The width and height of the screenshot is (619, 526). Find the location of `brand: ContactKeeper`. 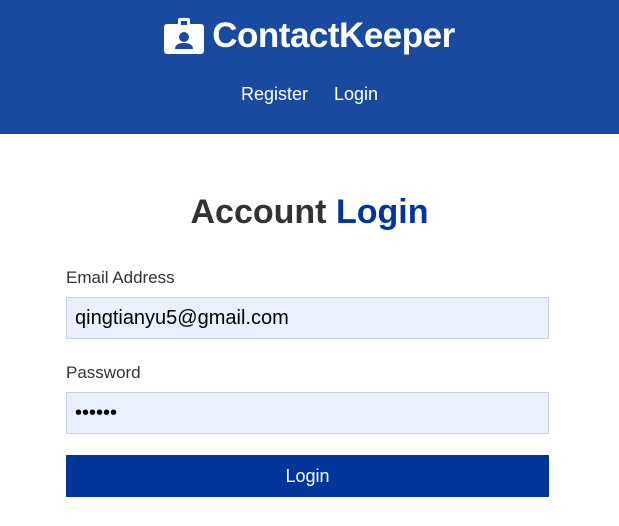

brand: ContactKeeper is located at coordinates (309, 36).